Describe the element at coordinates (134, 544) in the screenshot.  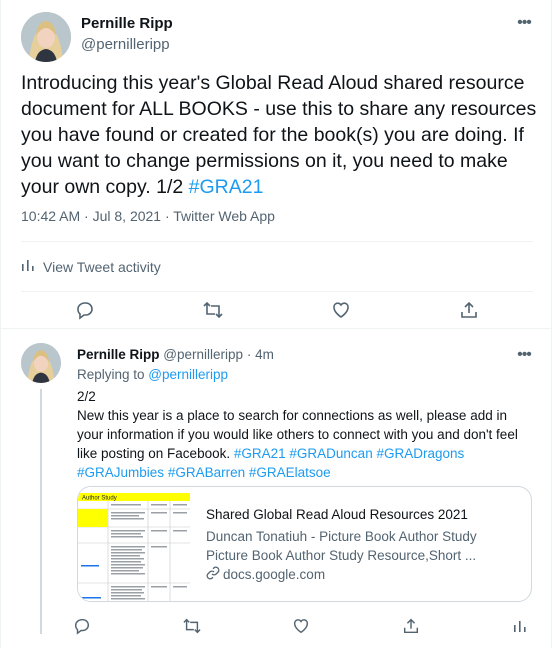
I see `card-thumbnail: Author Study` at that location.